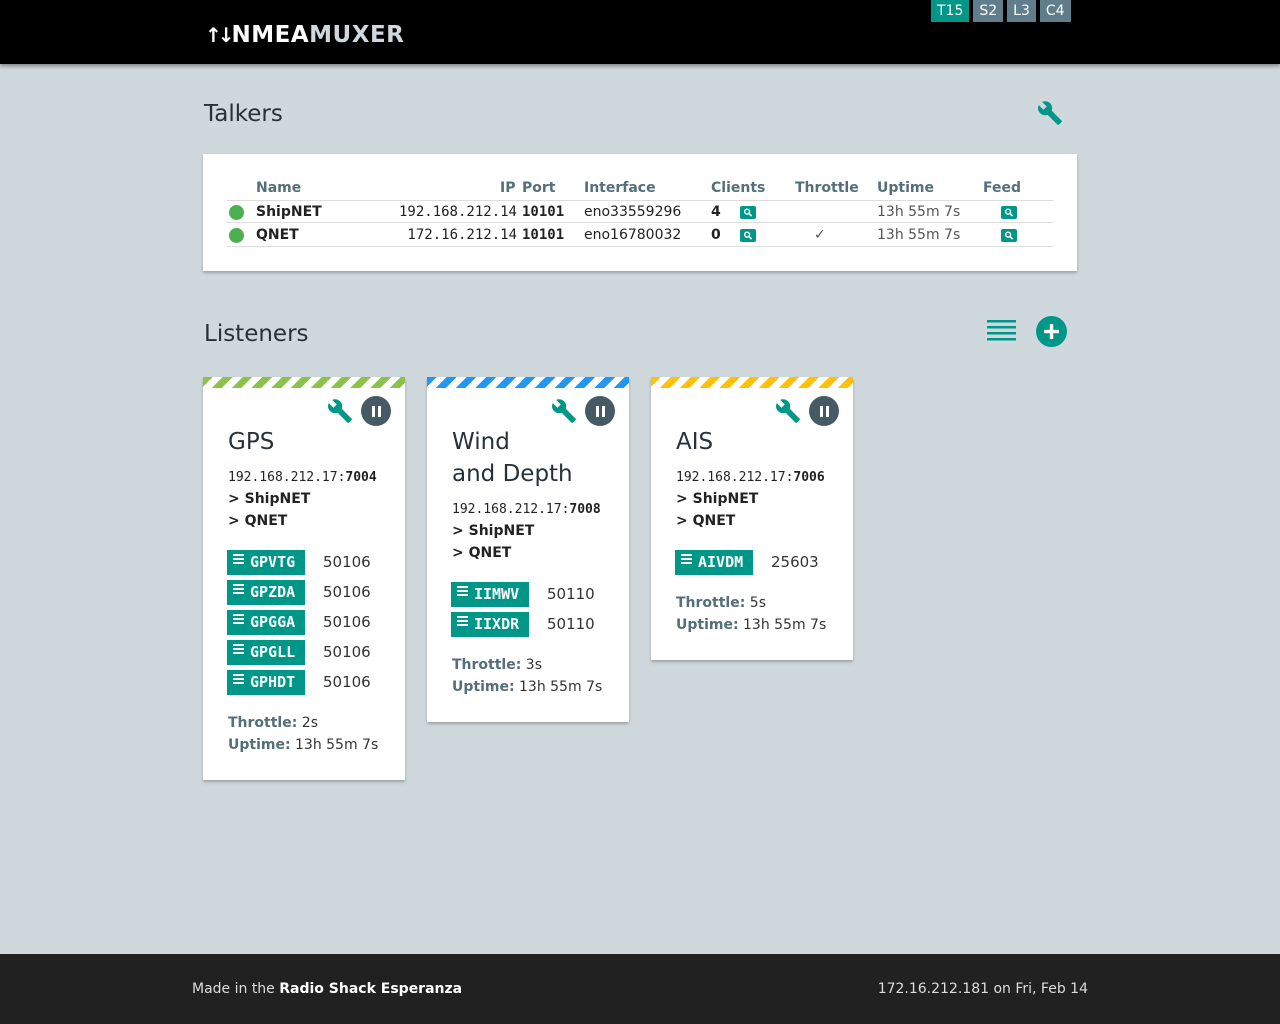 The image size is (1280, 1024). I want to click on listener-name: Wind, so click(481, 442).